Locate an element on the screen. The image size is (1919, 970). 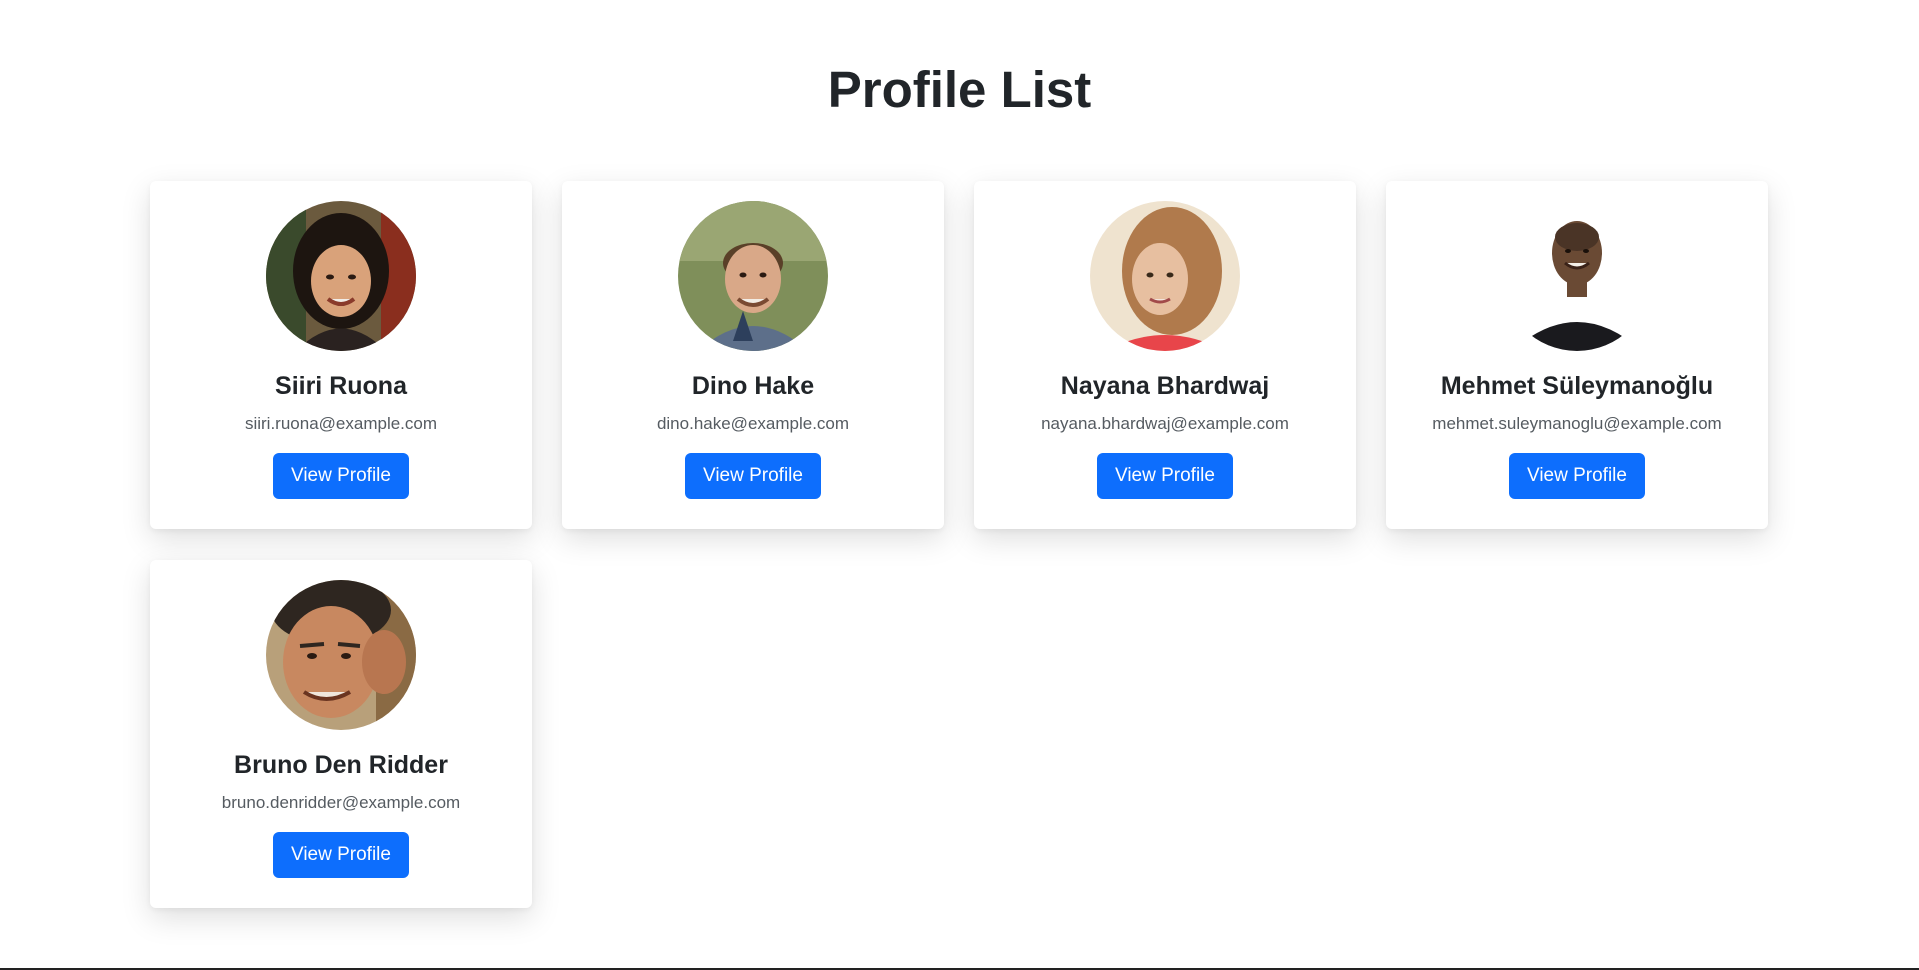
profile-email: nayana.bhardwaj@example.com is located at coordinates (1165, 423).